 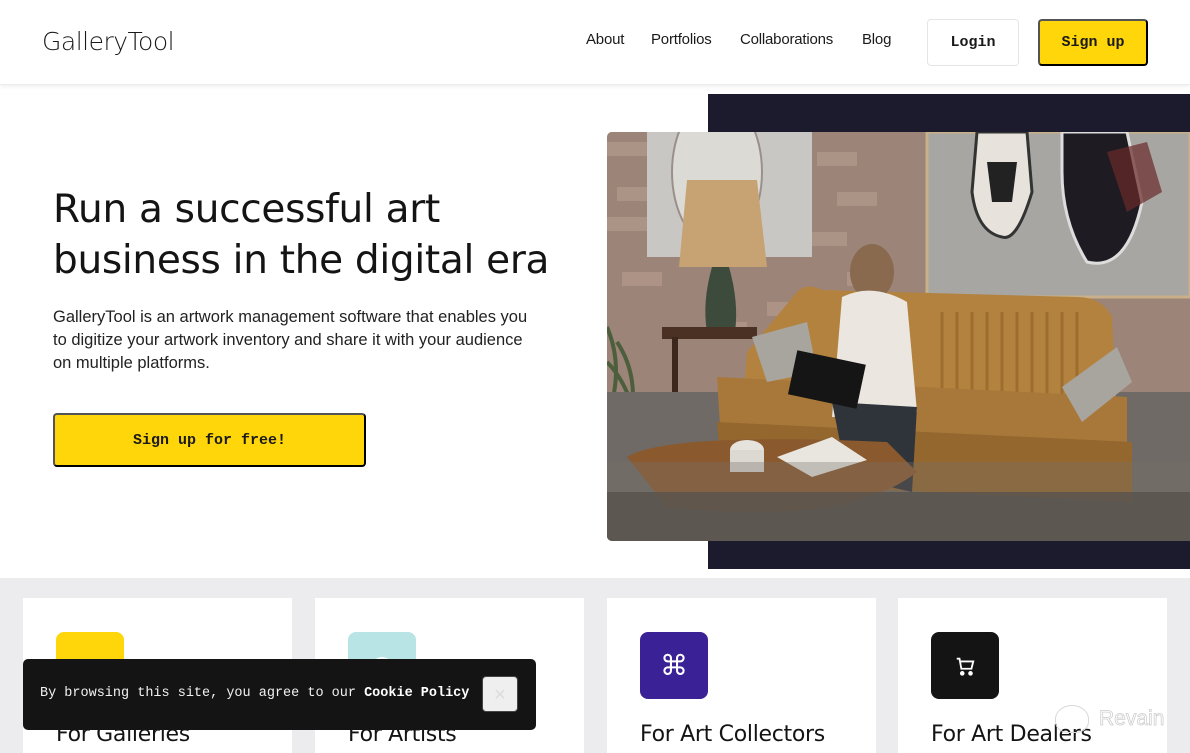 I want to click on revain-watermark: Revain, so click(x=1110, y=719).